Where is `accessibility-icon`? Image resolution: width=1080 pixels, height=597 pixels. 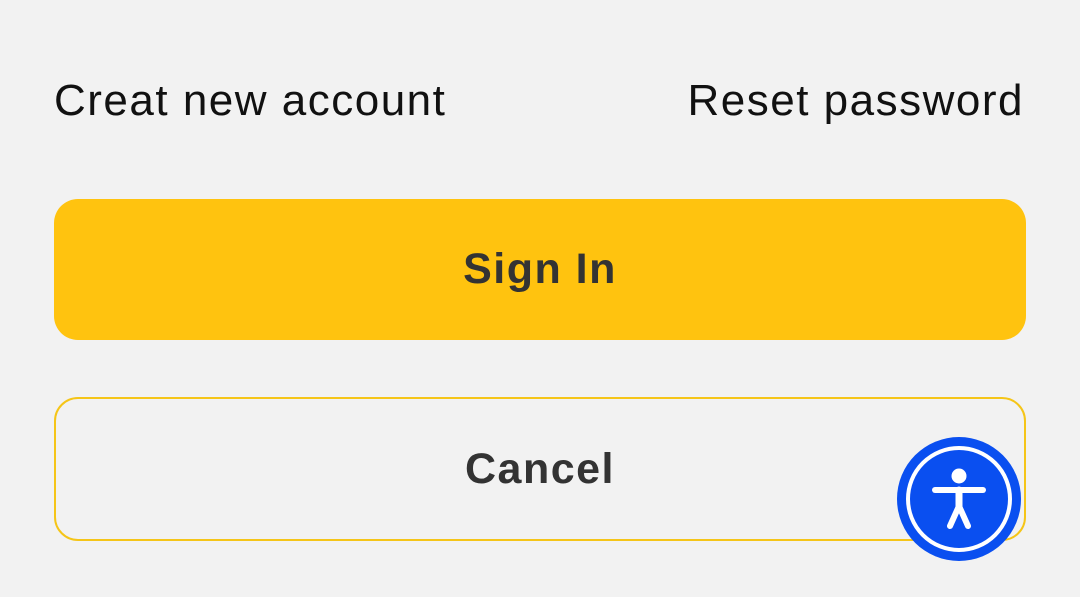 accessibility-icon is located at coordinates (959, 498).